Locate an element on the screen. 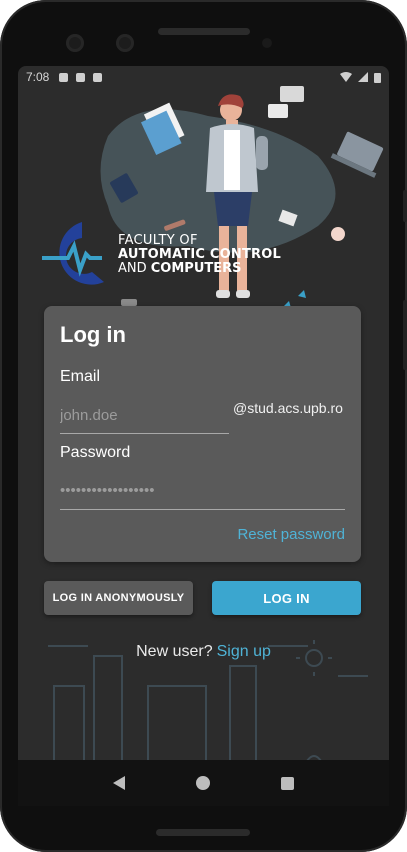  log-in-anonymously-button: LOG IN ANONYMOUSLY is located at coordinates (118, 598).